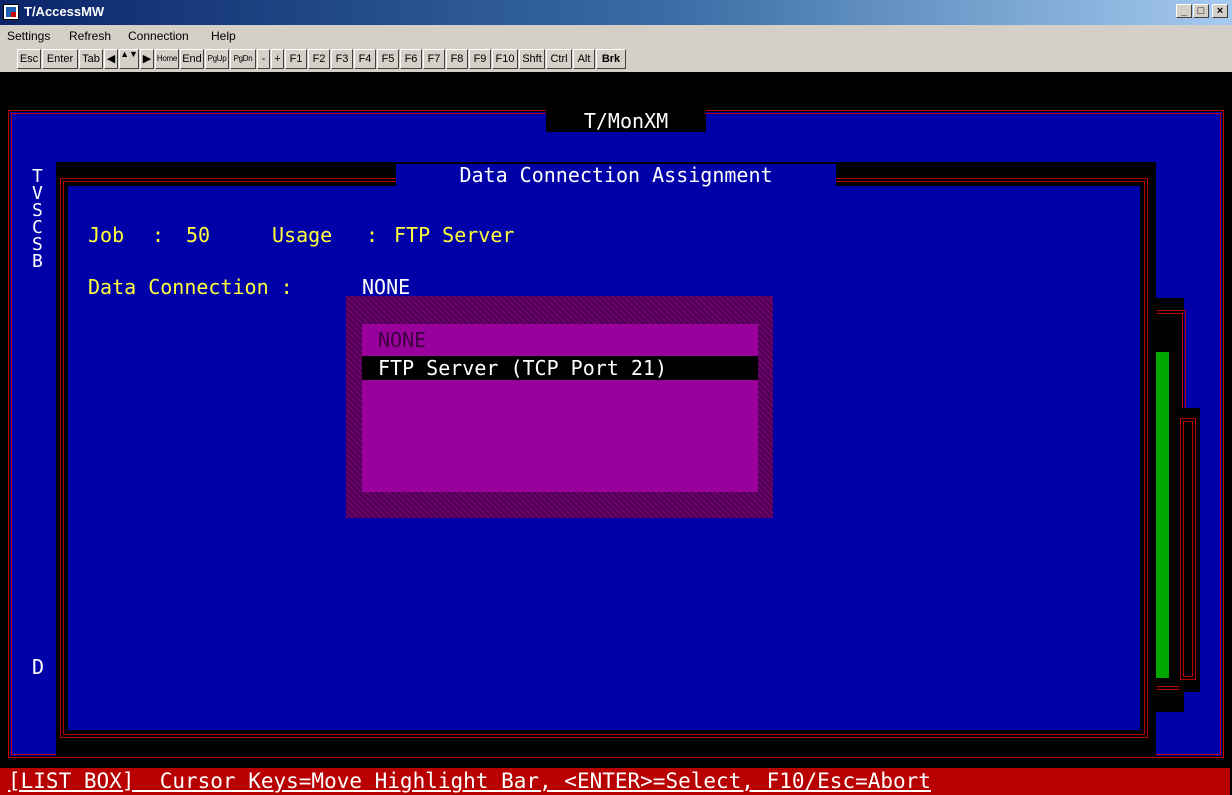 Image resolution: width=1232 pixels, height=795 pixels. I want to click on window-title-bar: T/AccessMW _ □ ×, so click(616, 12).